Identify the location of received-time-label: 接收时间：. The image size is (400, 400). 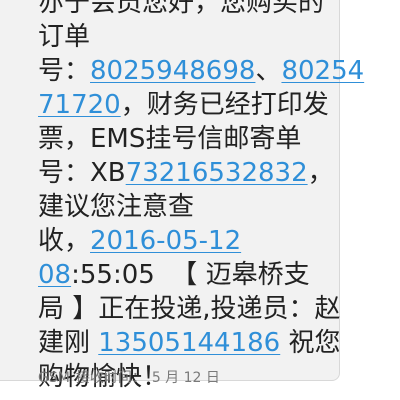
(110, 378).